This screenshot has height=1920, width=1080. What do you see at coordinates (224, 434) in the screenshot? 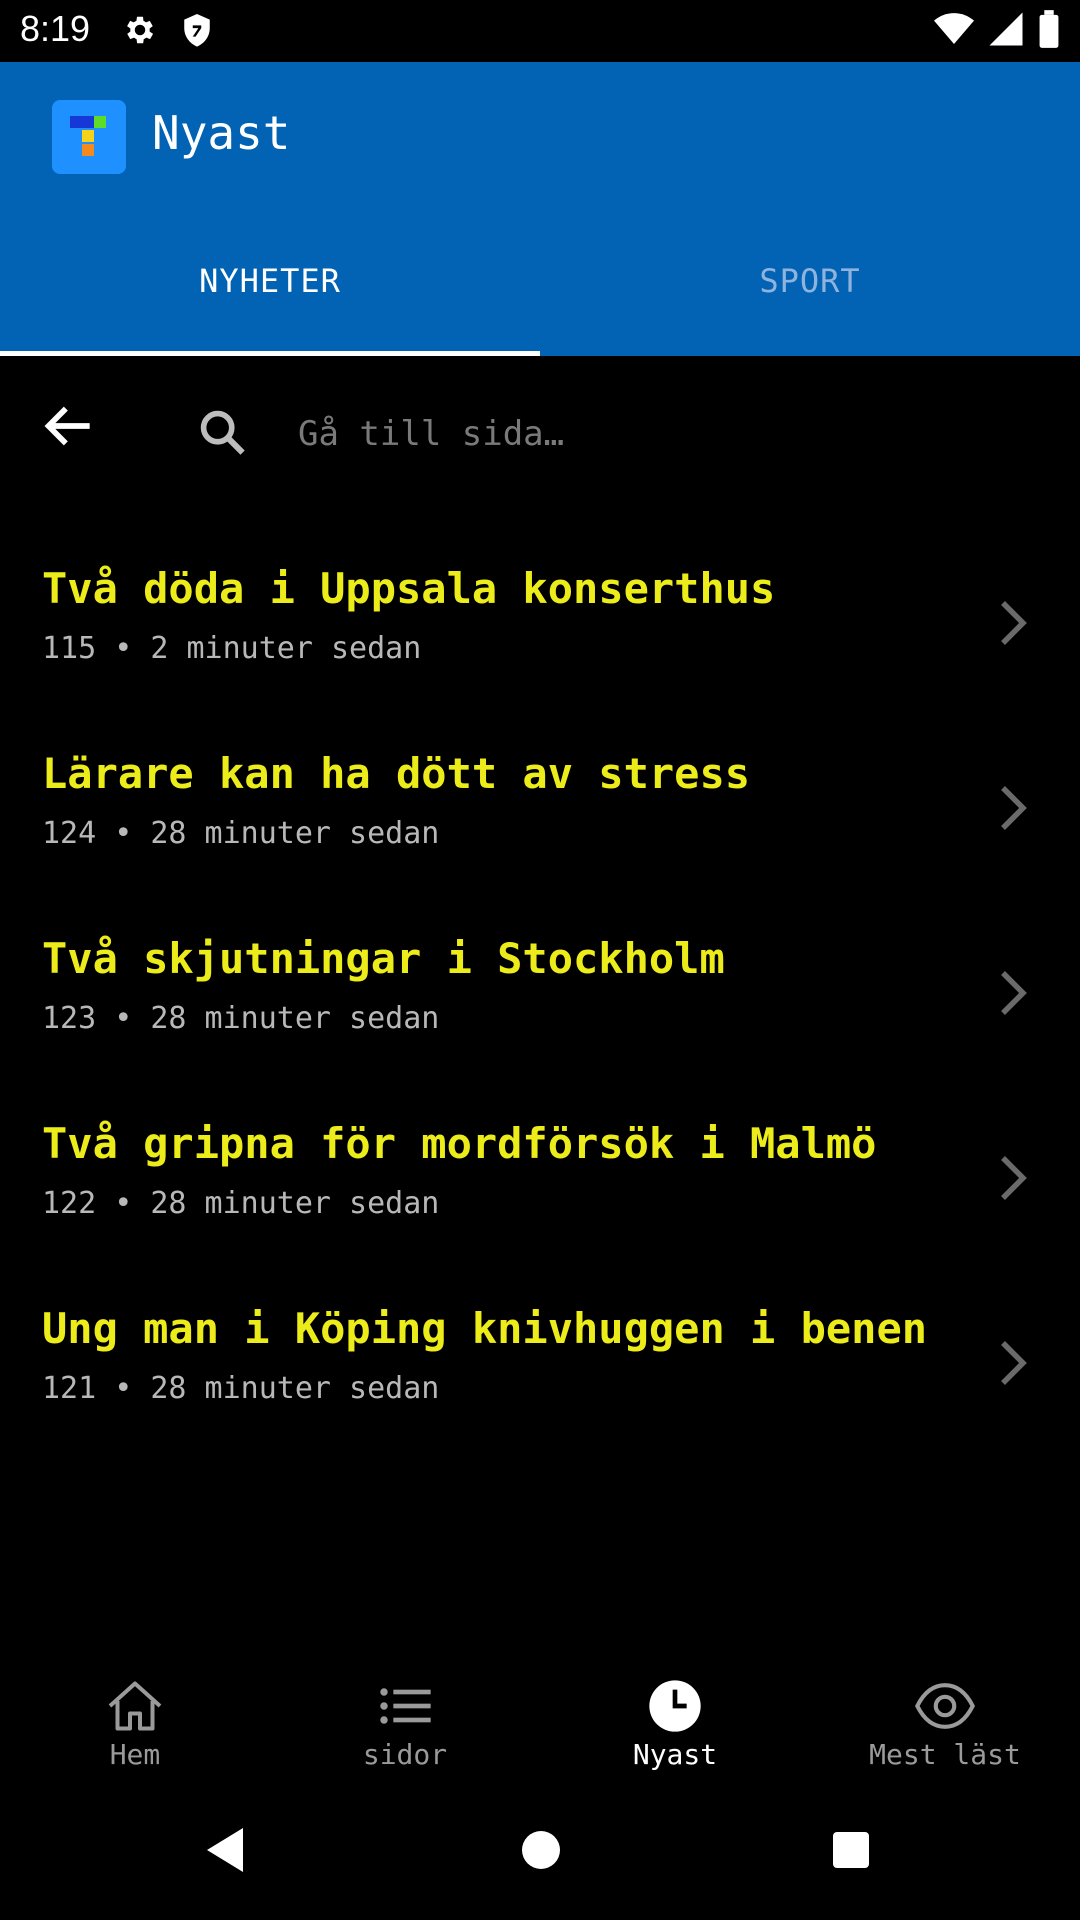
I see `search-icon` at bounding box center [224, 434].